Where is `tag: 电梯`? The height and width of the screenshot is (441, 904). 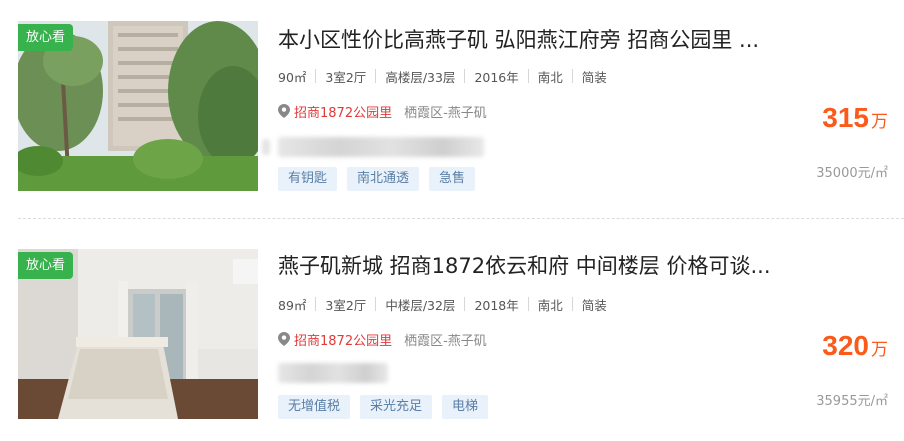
tag: 电梯 is located at coordinates (465, 407).